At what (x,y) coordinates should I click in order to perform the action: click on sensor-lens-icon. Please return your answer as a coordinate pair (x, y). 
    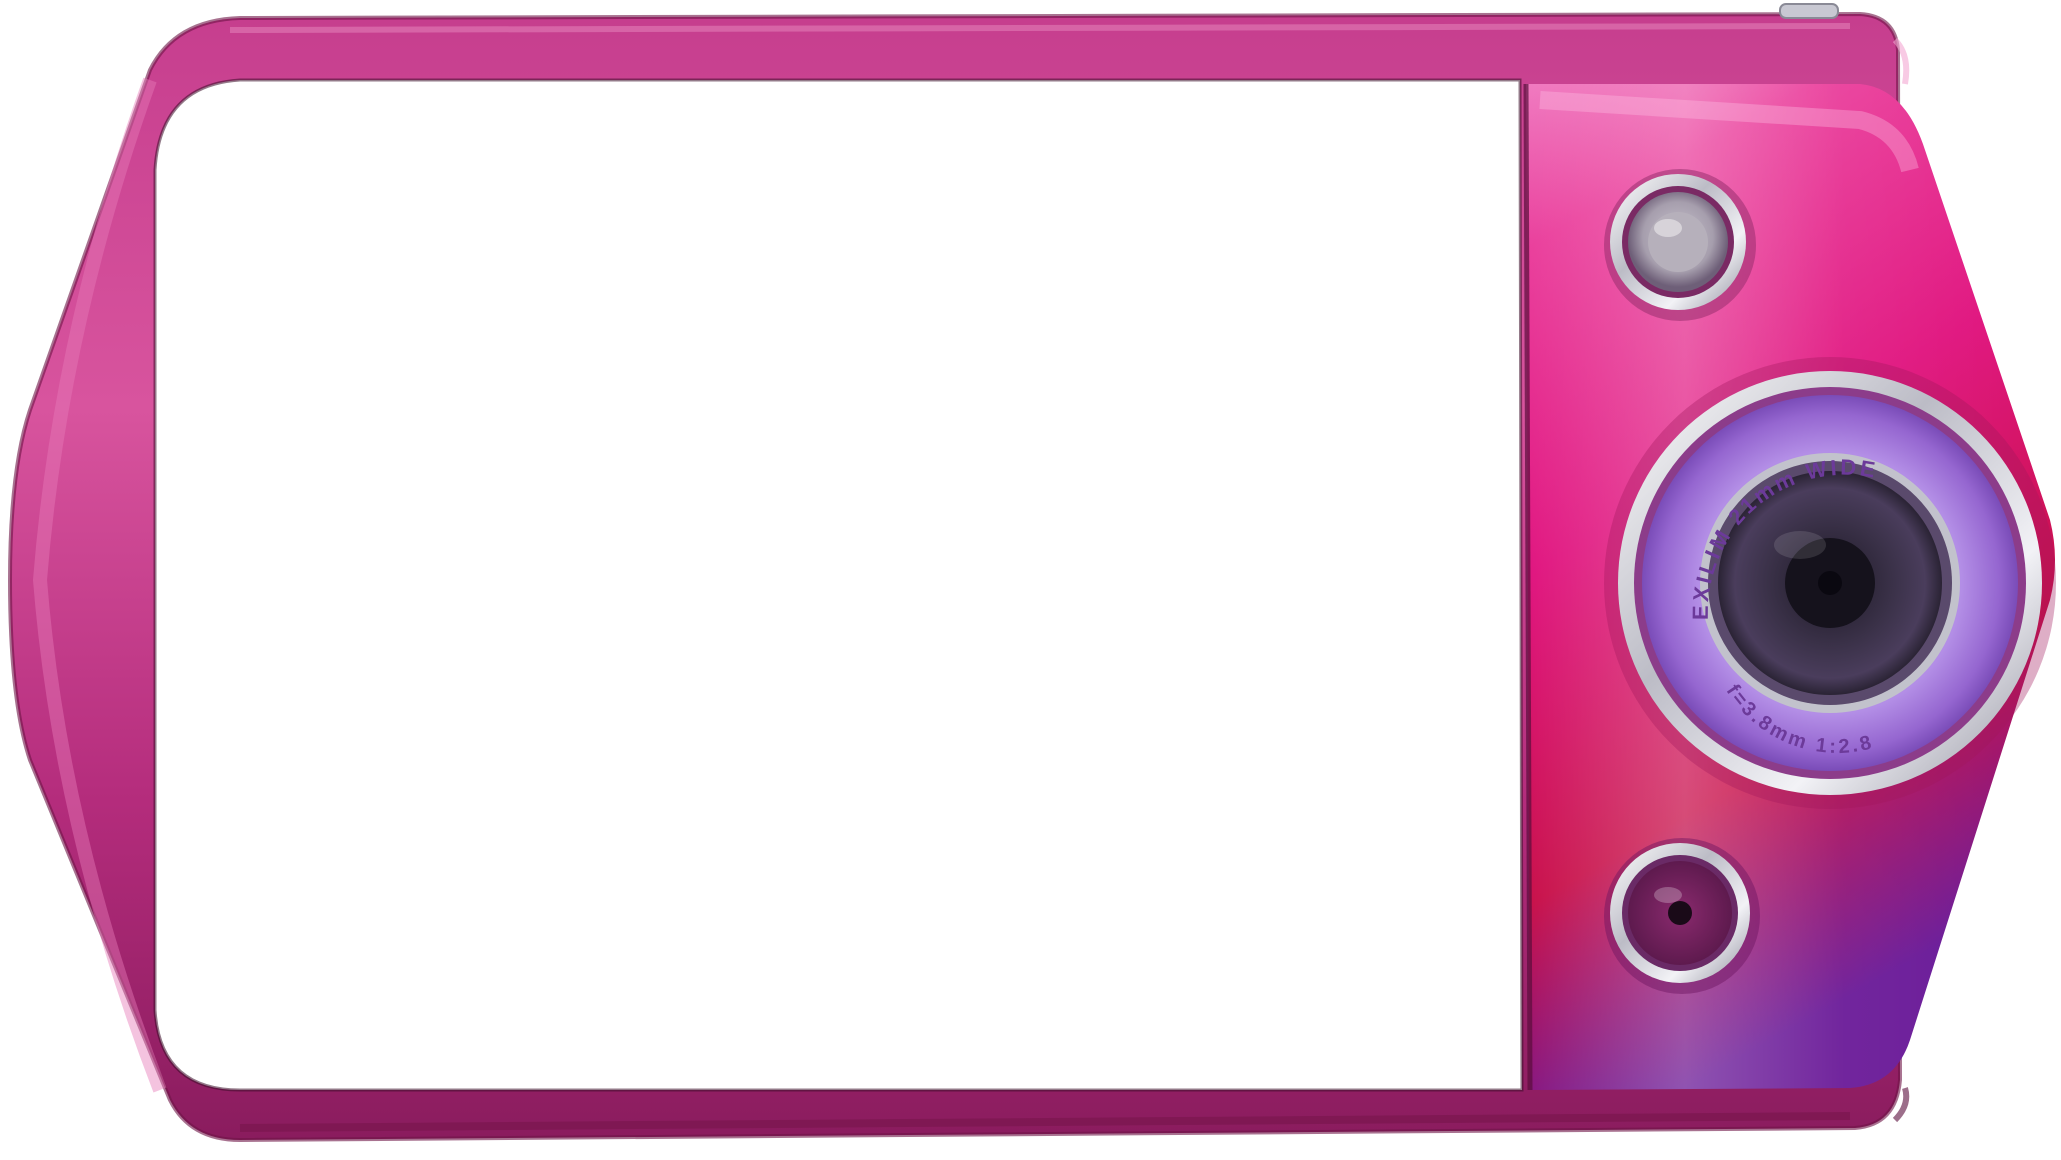
    Looking at the image, I should click on (1680, 245).